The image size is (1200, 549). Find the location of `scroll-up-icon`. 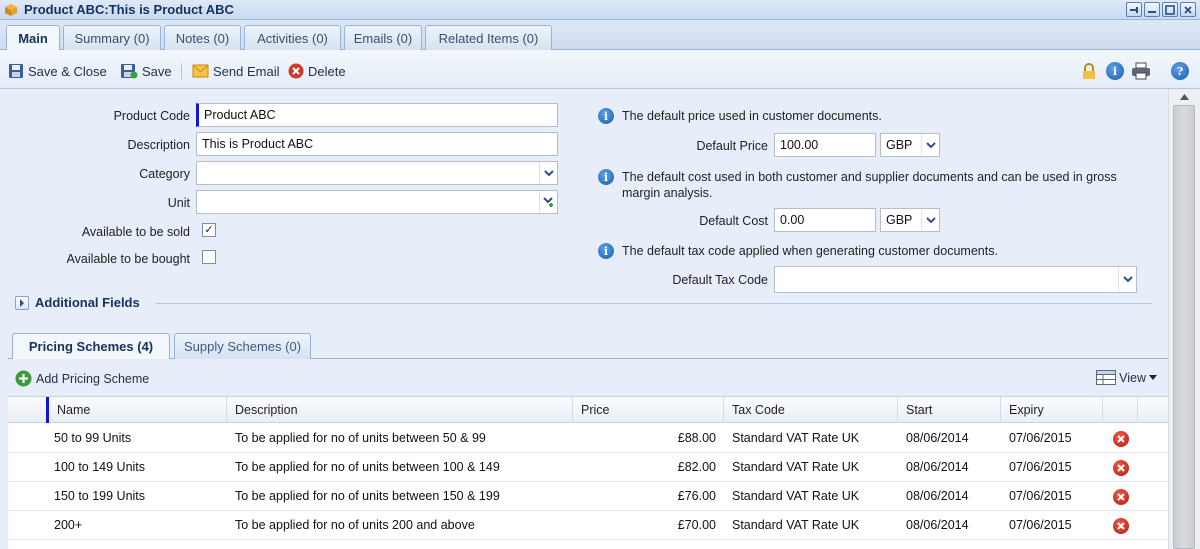

scroll-up-icon is located at coordinates (1184, 97).